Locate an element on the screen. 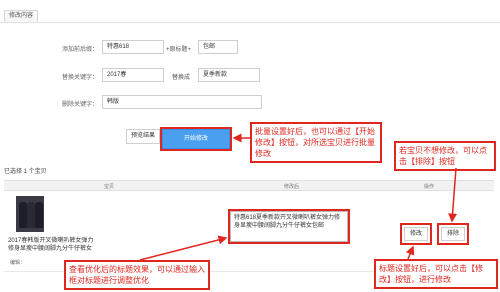 The height and width of the screenshot is (292, 500). arrow-to-remove-button is located at coordinates (453, 195).